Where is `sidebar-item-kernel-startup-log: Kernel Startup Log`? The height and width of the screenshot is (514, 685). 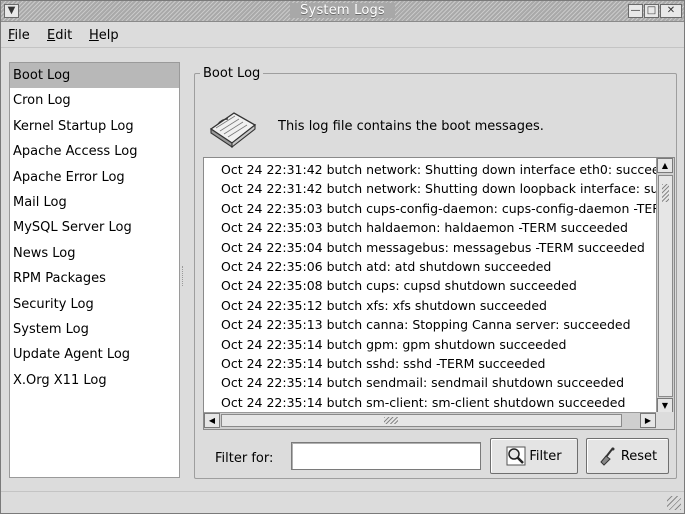
sidebar-item-kernel-startup-log: Kernel Startup Log is located at coordinates (94, 126).